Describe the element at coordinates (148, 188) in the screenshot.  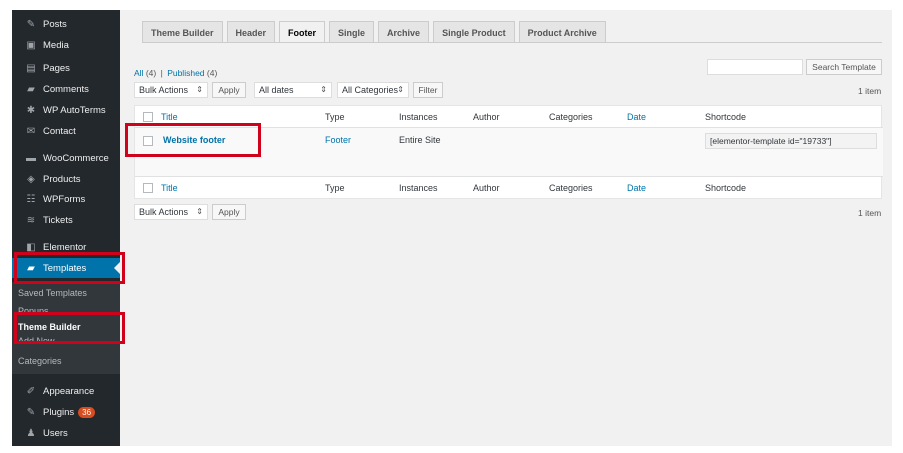
I see `select-all-checkbox-bottom` at that location.